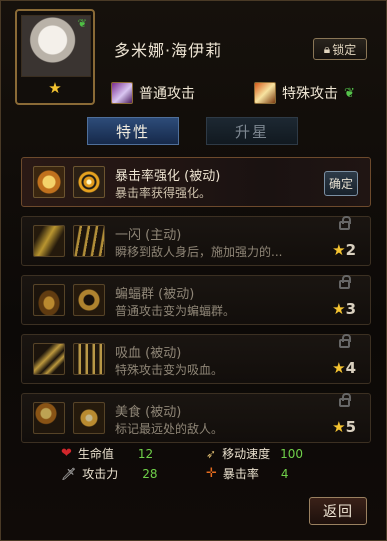 Image resolution: width=387 pixels, height=541 pixels. I want to click on claw-slash-icon, so click(122, 93).